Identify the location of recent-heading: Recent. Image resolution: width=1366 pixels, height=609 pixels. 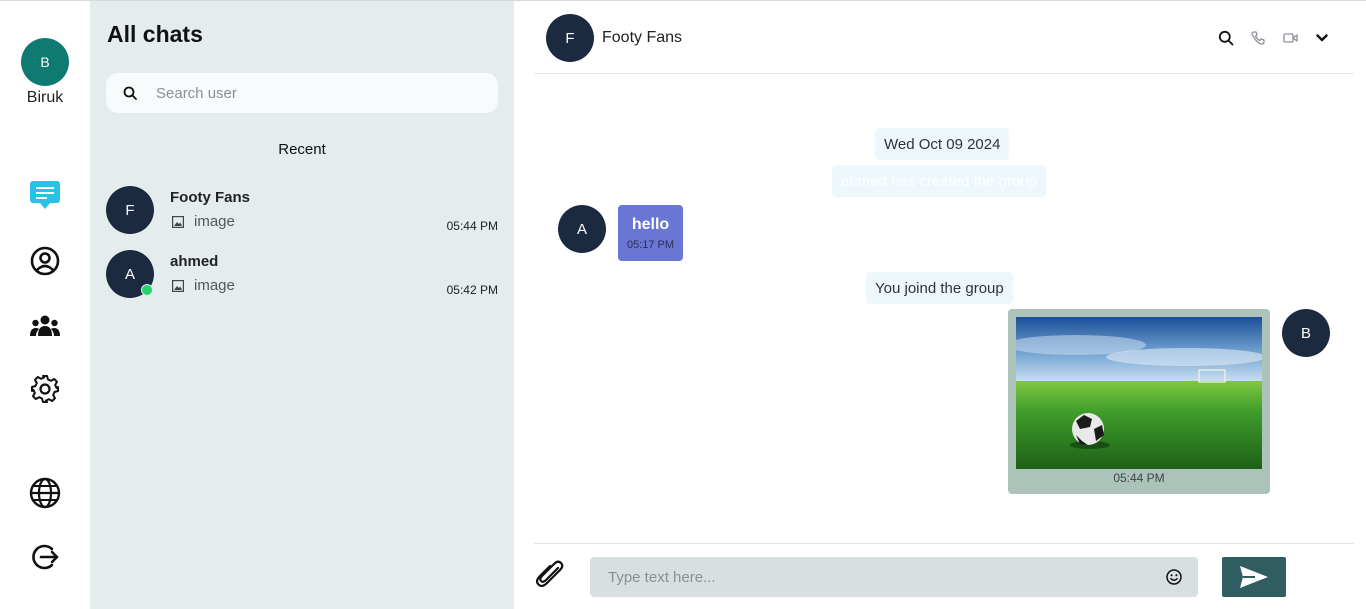
(302, 149).